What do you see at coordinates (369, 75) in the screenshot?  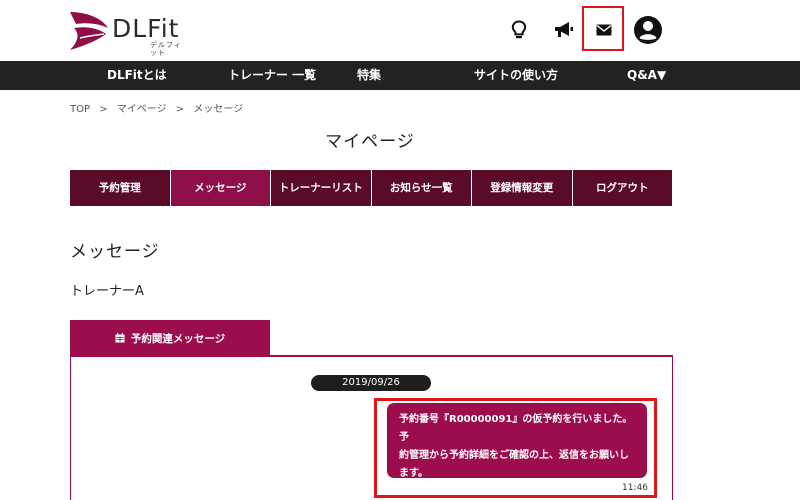 I see `nav-features: 特集` at bounding box center [369, 75].